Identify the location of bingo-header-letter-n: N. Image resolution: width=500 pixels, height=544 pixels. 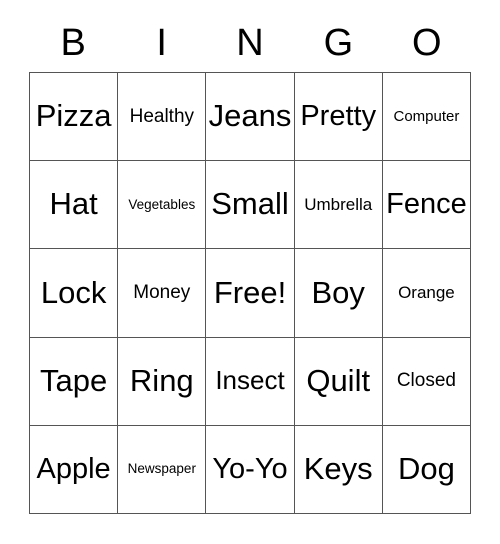
(250, 43).